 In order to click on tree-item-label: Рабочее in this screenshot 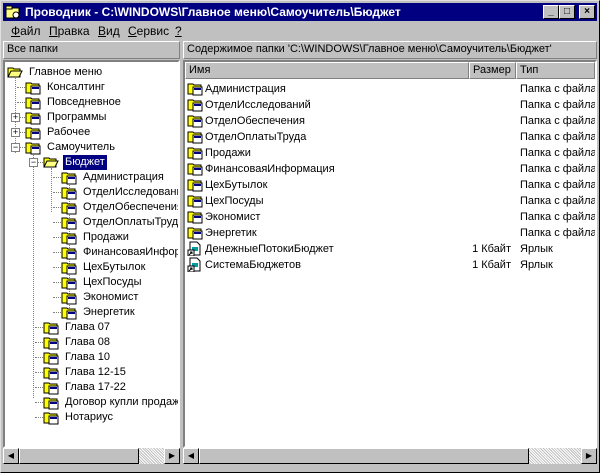, I will do `click(69, 132)`.